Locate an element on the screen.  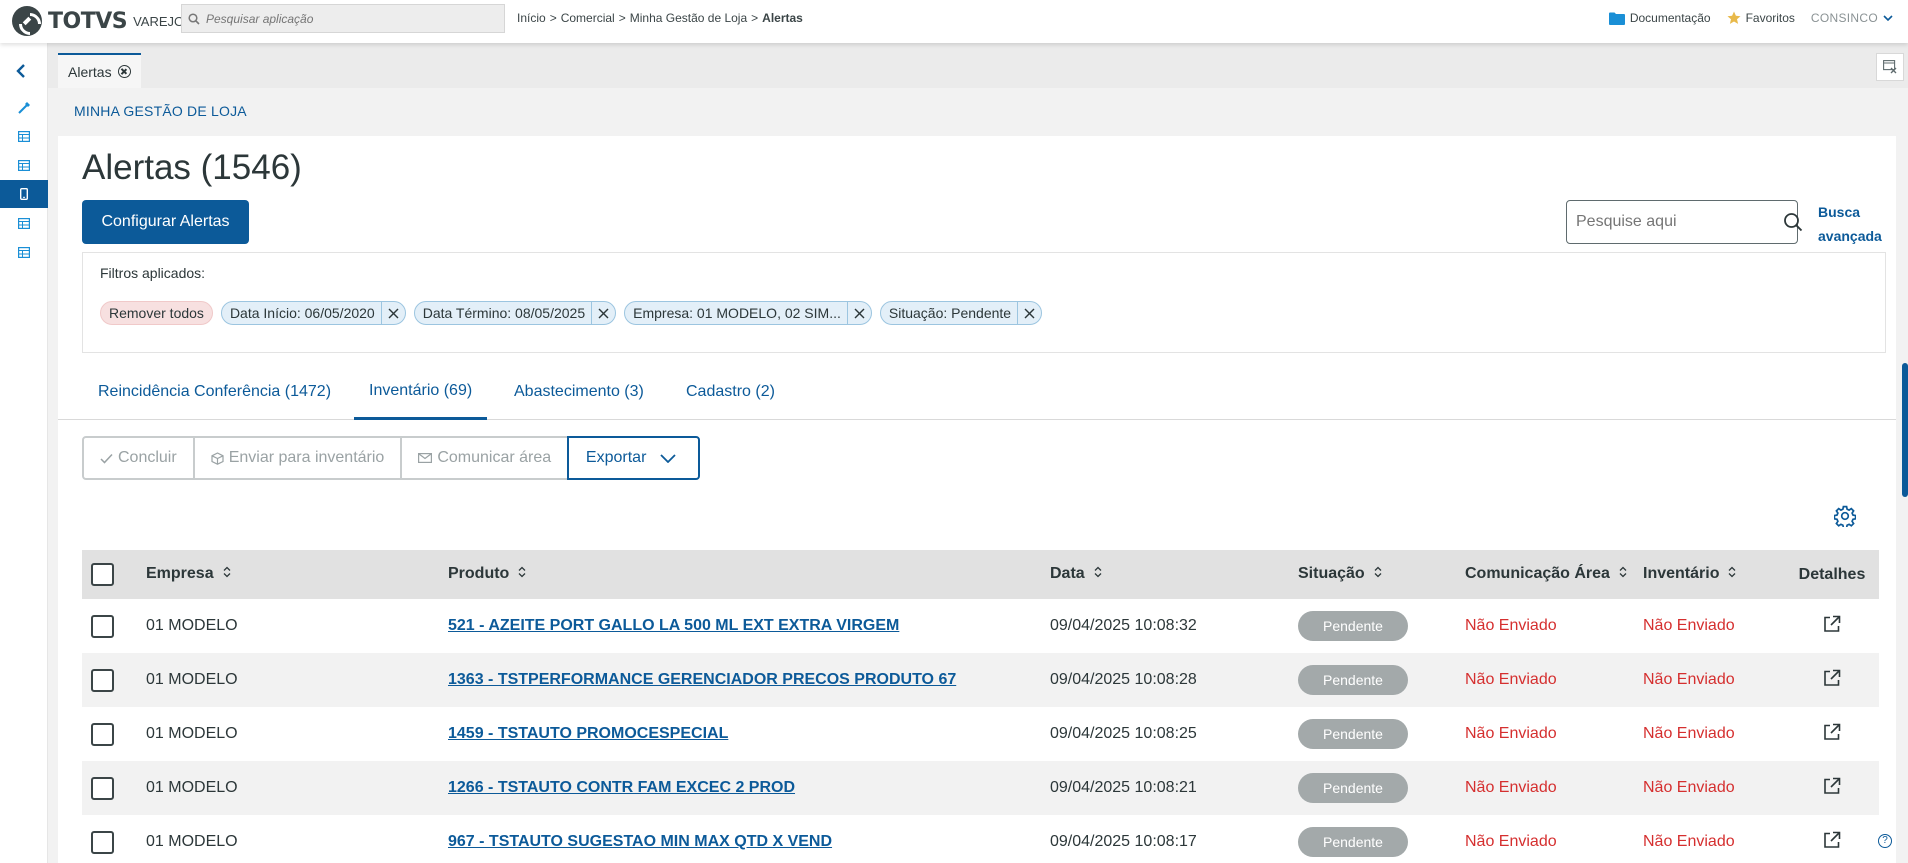
documentation-link: Documentação is located at coordinates (1659, 18).